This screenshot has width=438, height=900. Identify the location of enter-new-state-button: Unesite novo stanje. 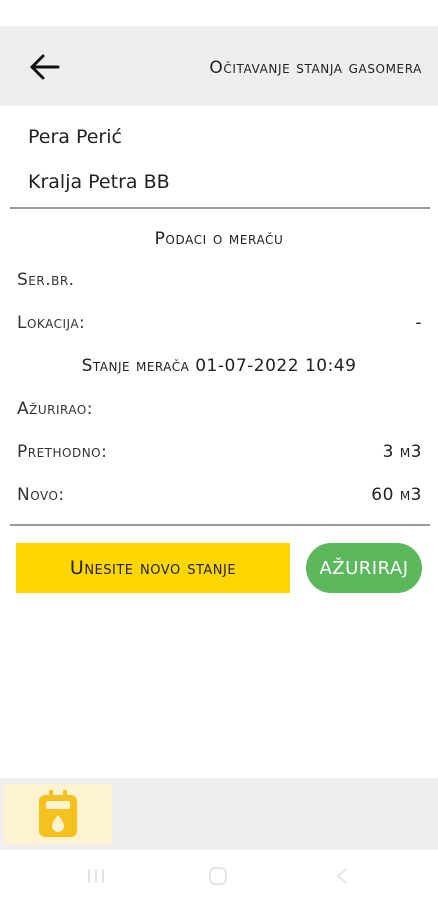
(153, 568).